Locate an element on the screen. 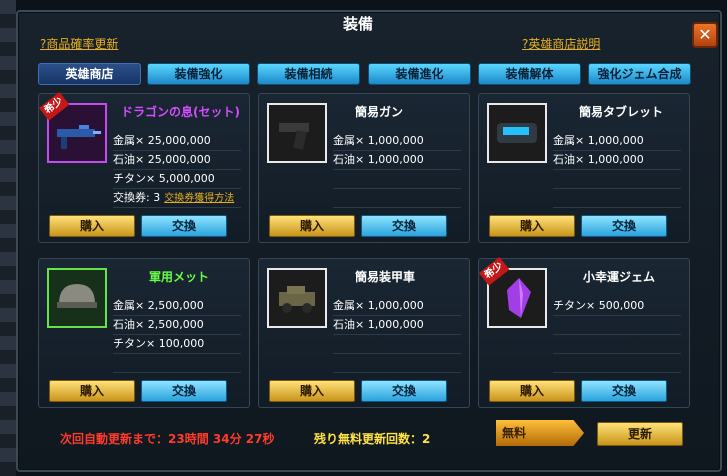  shop-card-simple-gun: 簡易ガン 金属× 1,000,000 石油× 1,000,000 購入 交換 is located at coordinates (364, 168).